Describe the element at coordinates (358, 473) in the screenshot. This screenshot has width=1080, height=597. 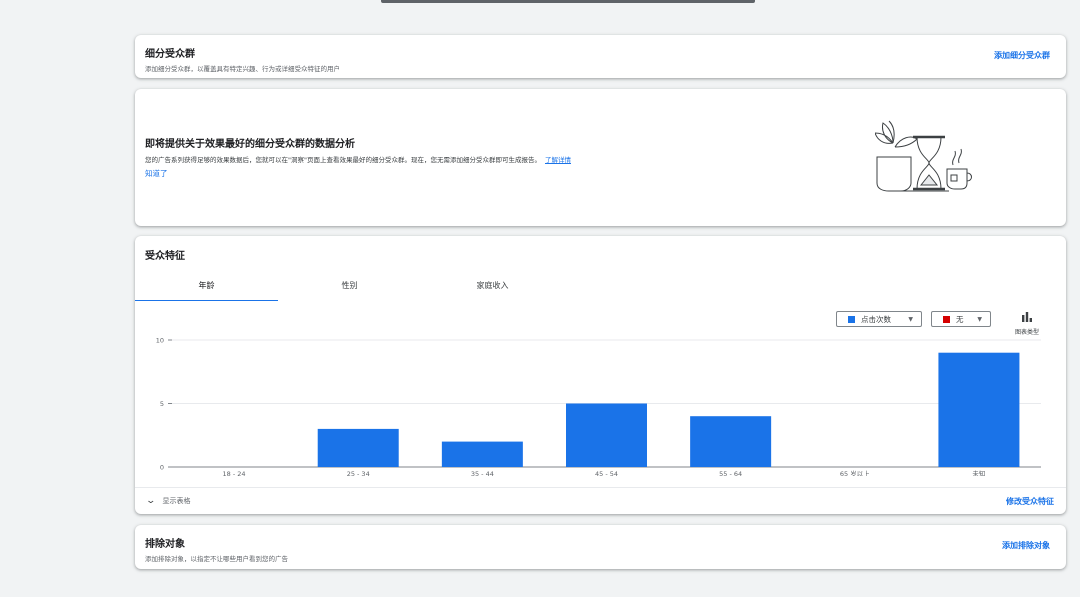
I see `x-tick-label: 25 - 34` at that location.